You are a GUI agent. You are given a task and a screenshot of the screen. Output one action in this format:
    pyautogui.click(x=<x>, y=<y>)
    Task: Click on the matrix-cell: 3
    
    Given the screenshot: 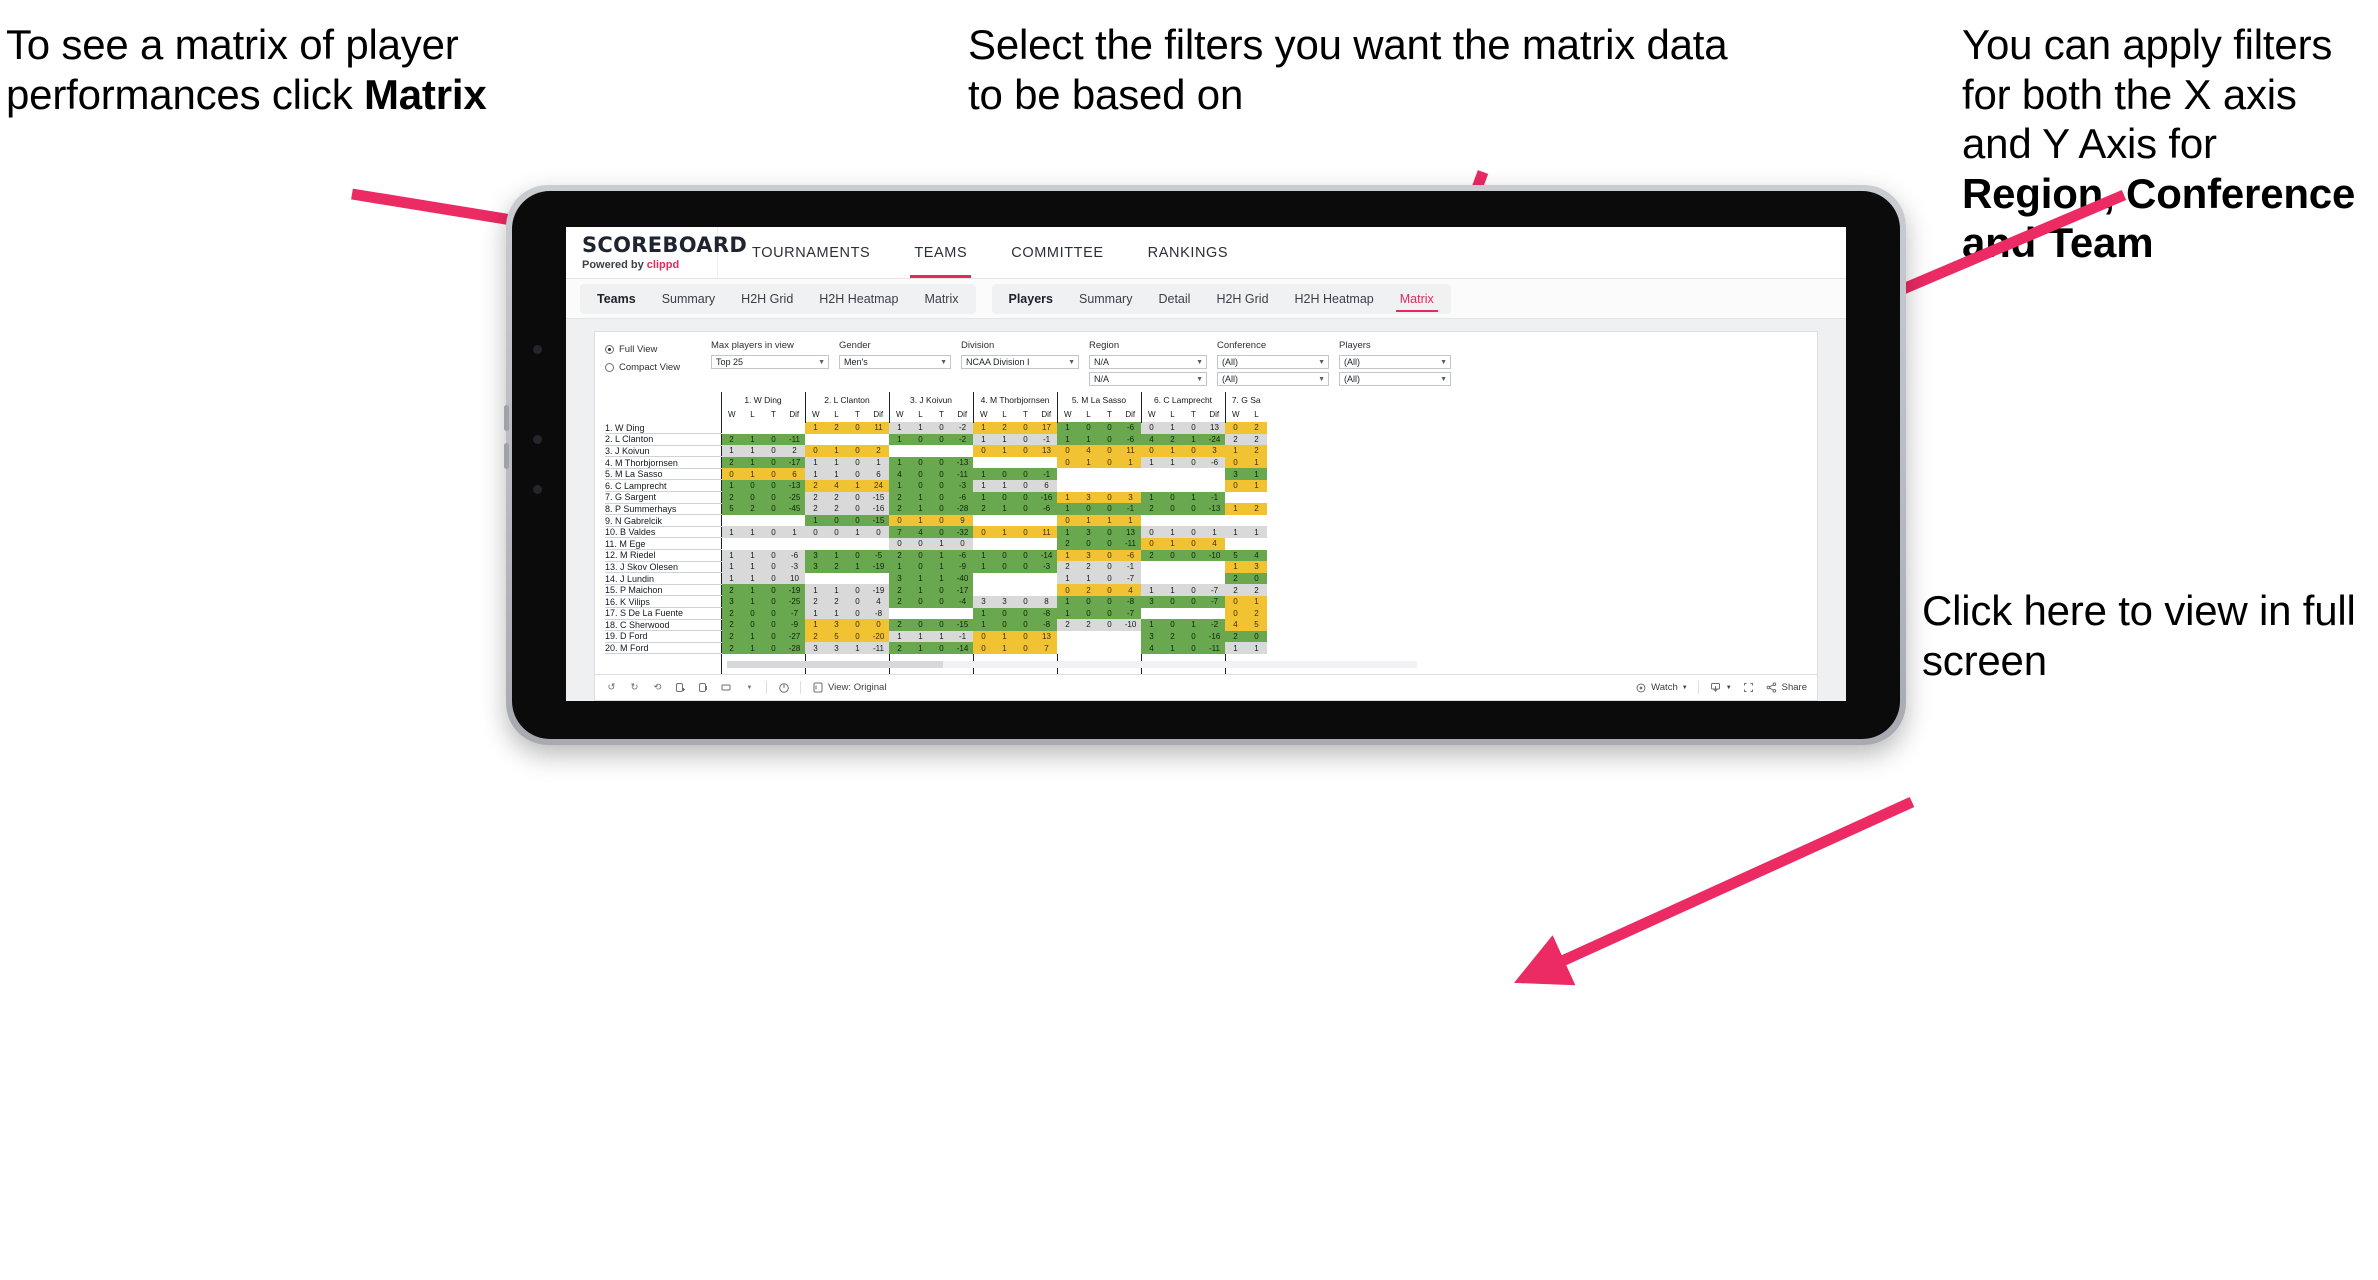 What is the action you would take?
    pyautogui.click(x=1151, y=636)
    